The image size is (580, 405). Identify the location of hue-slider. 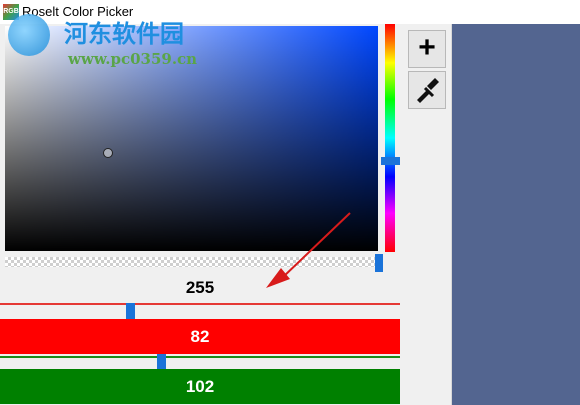
(390, 138).